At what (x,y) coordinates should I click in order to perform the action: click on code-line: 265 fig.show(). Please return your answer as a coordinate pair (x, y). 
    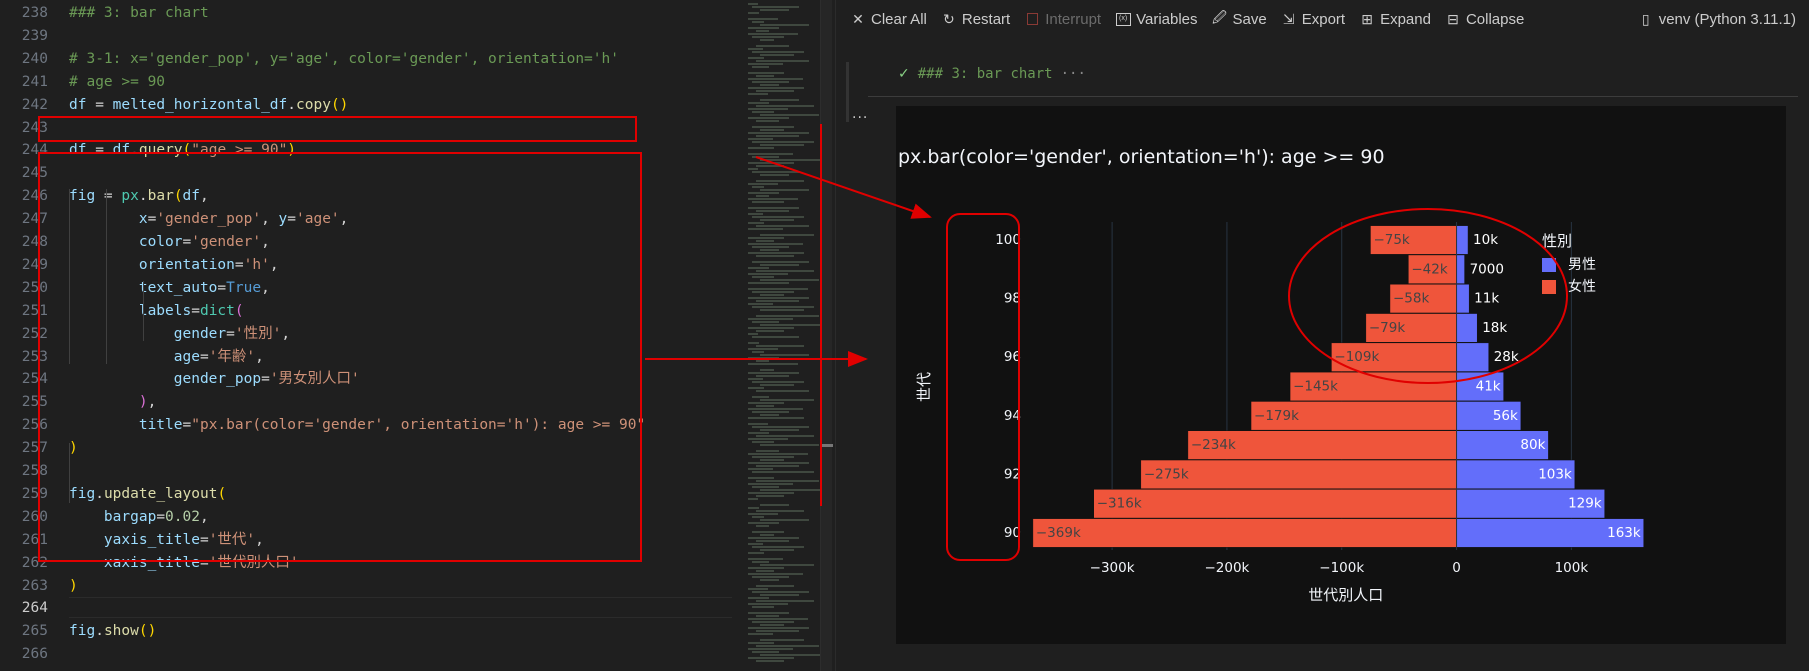
    Looking at the image, I should click on (366, 631).